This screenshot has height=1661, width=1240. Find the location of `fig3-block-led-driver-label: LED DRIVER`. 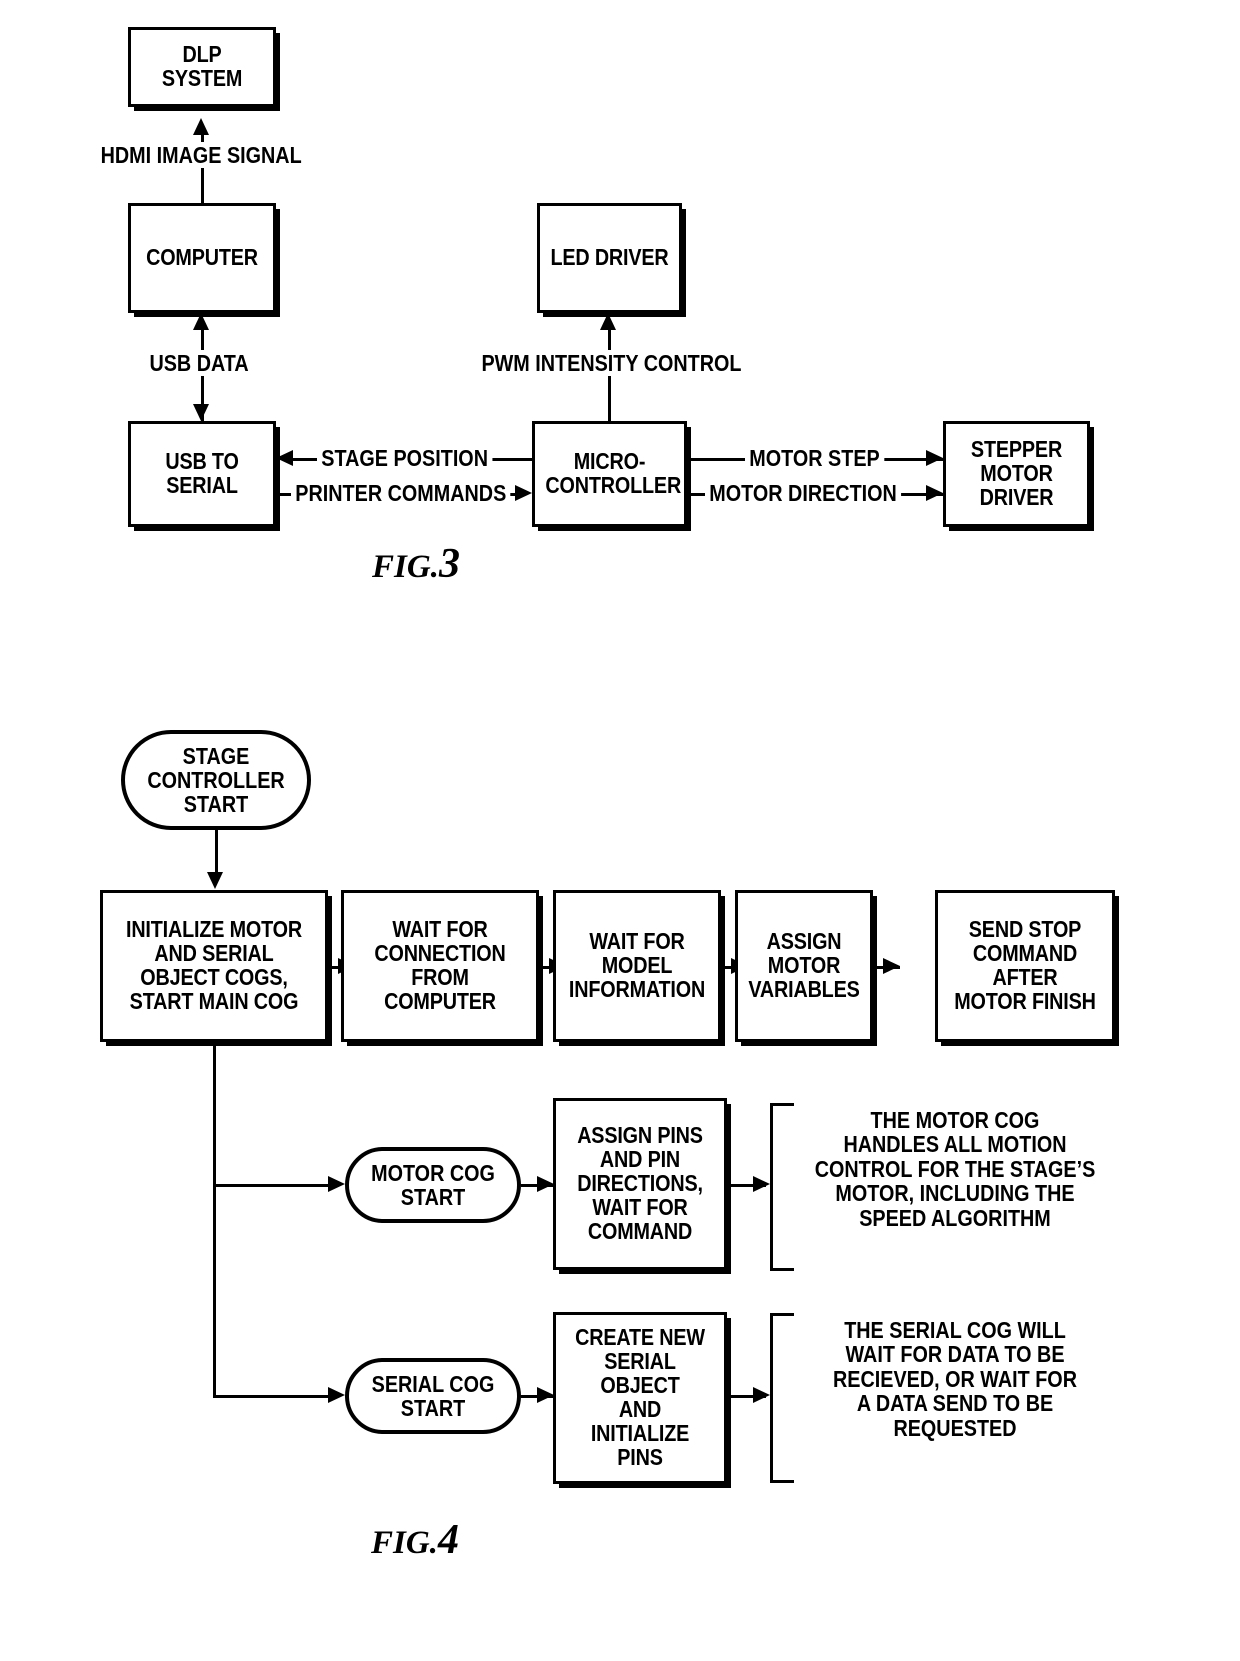

fig3-block-led-driver-label: LED DRIVER is located at coordinates (609, 257).